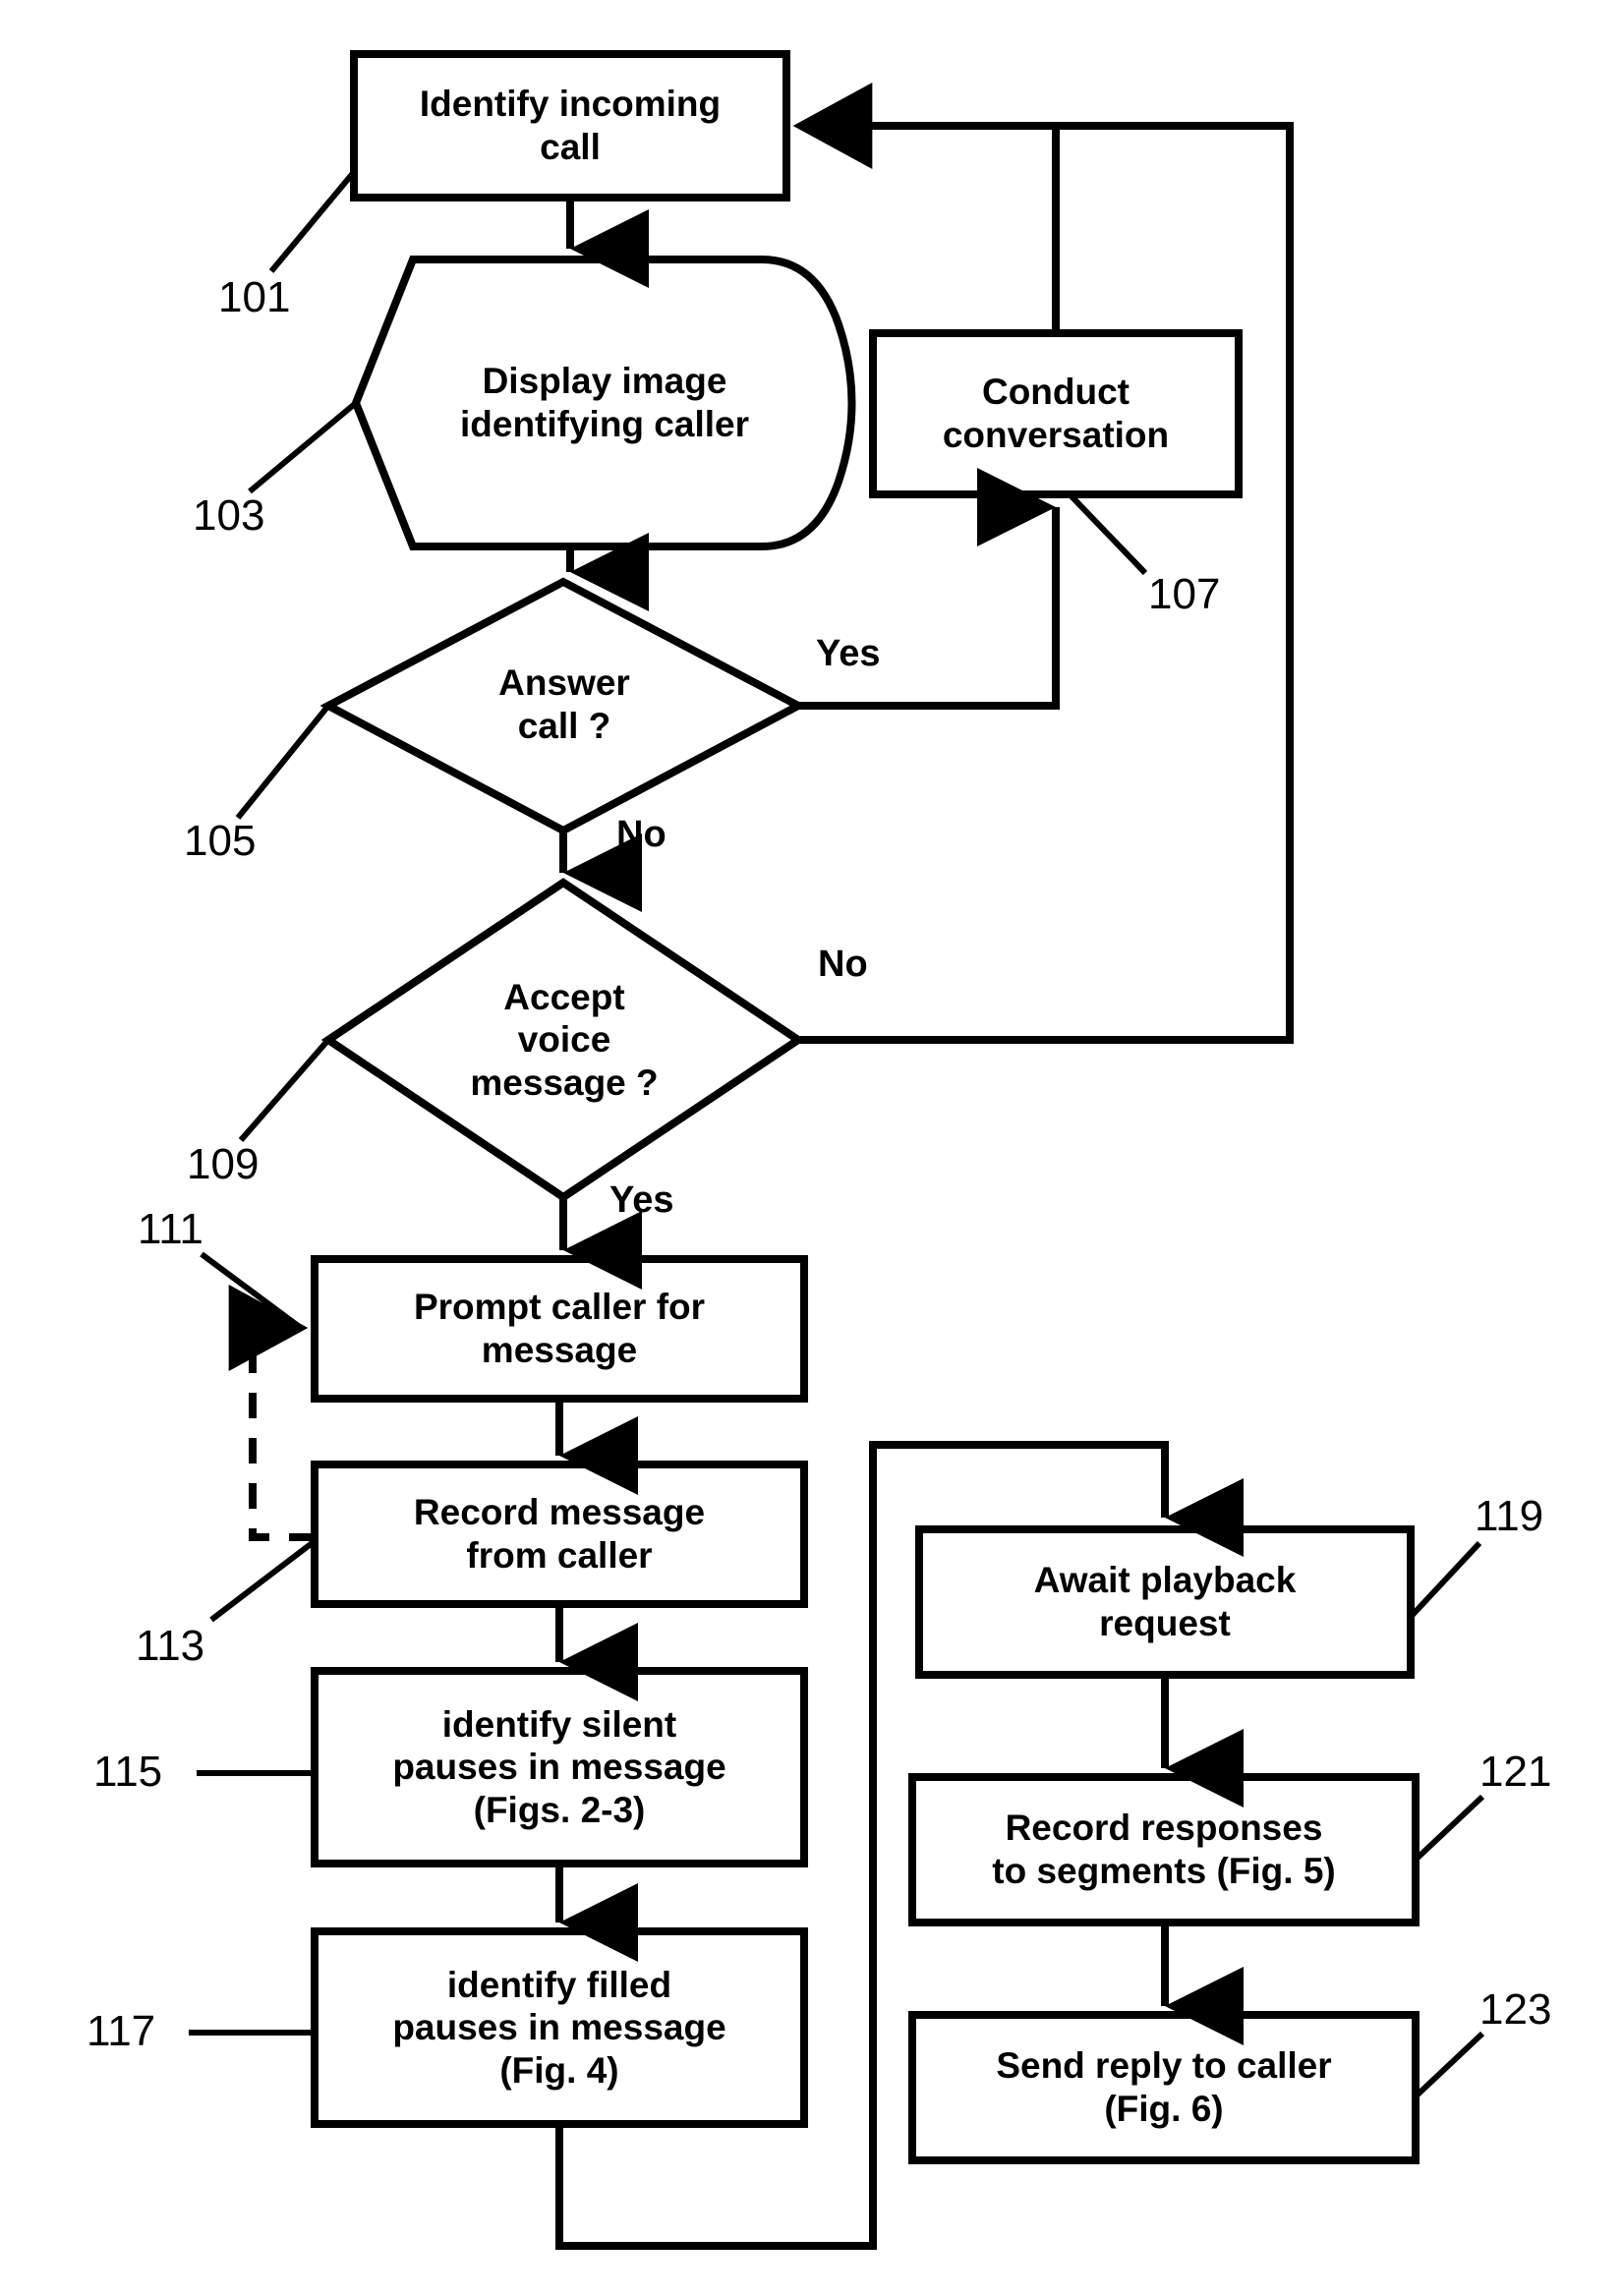 This screenshot has width=1623, height=2296. What do you see at coordinates (570, 126) in the screenshot?
I see `node-shape-identify-incoming-call` at bounding box center [570, 126].